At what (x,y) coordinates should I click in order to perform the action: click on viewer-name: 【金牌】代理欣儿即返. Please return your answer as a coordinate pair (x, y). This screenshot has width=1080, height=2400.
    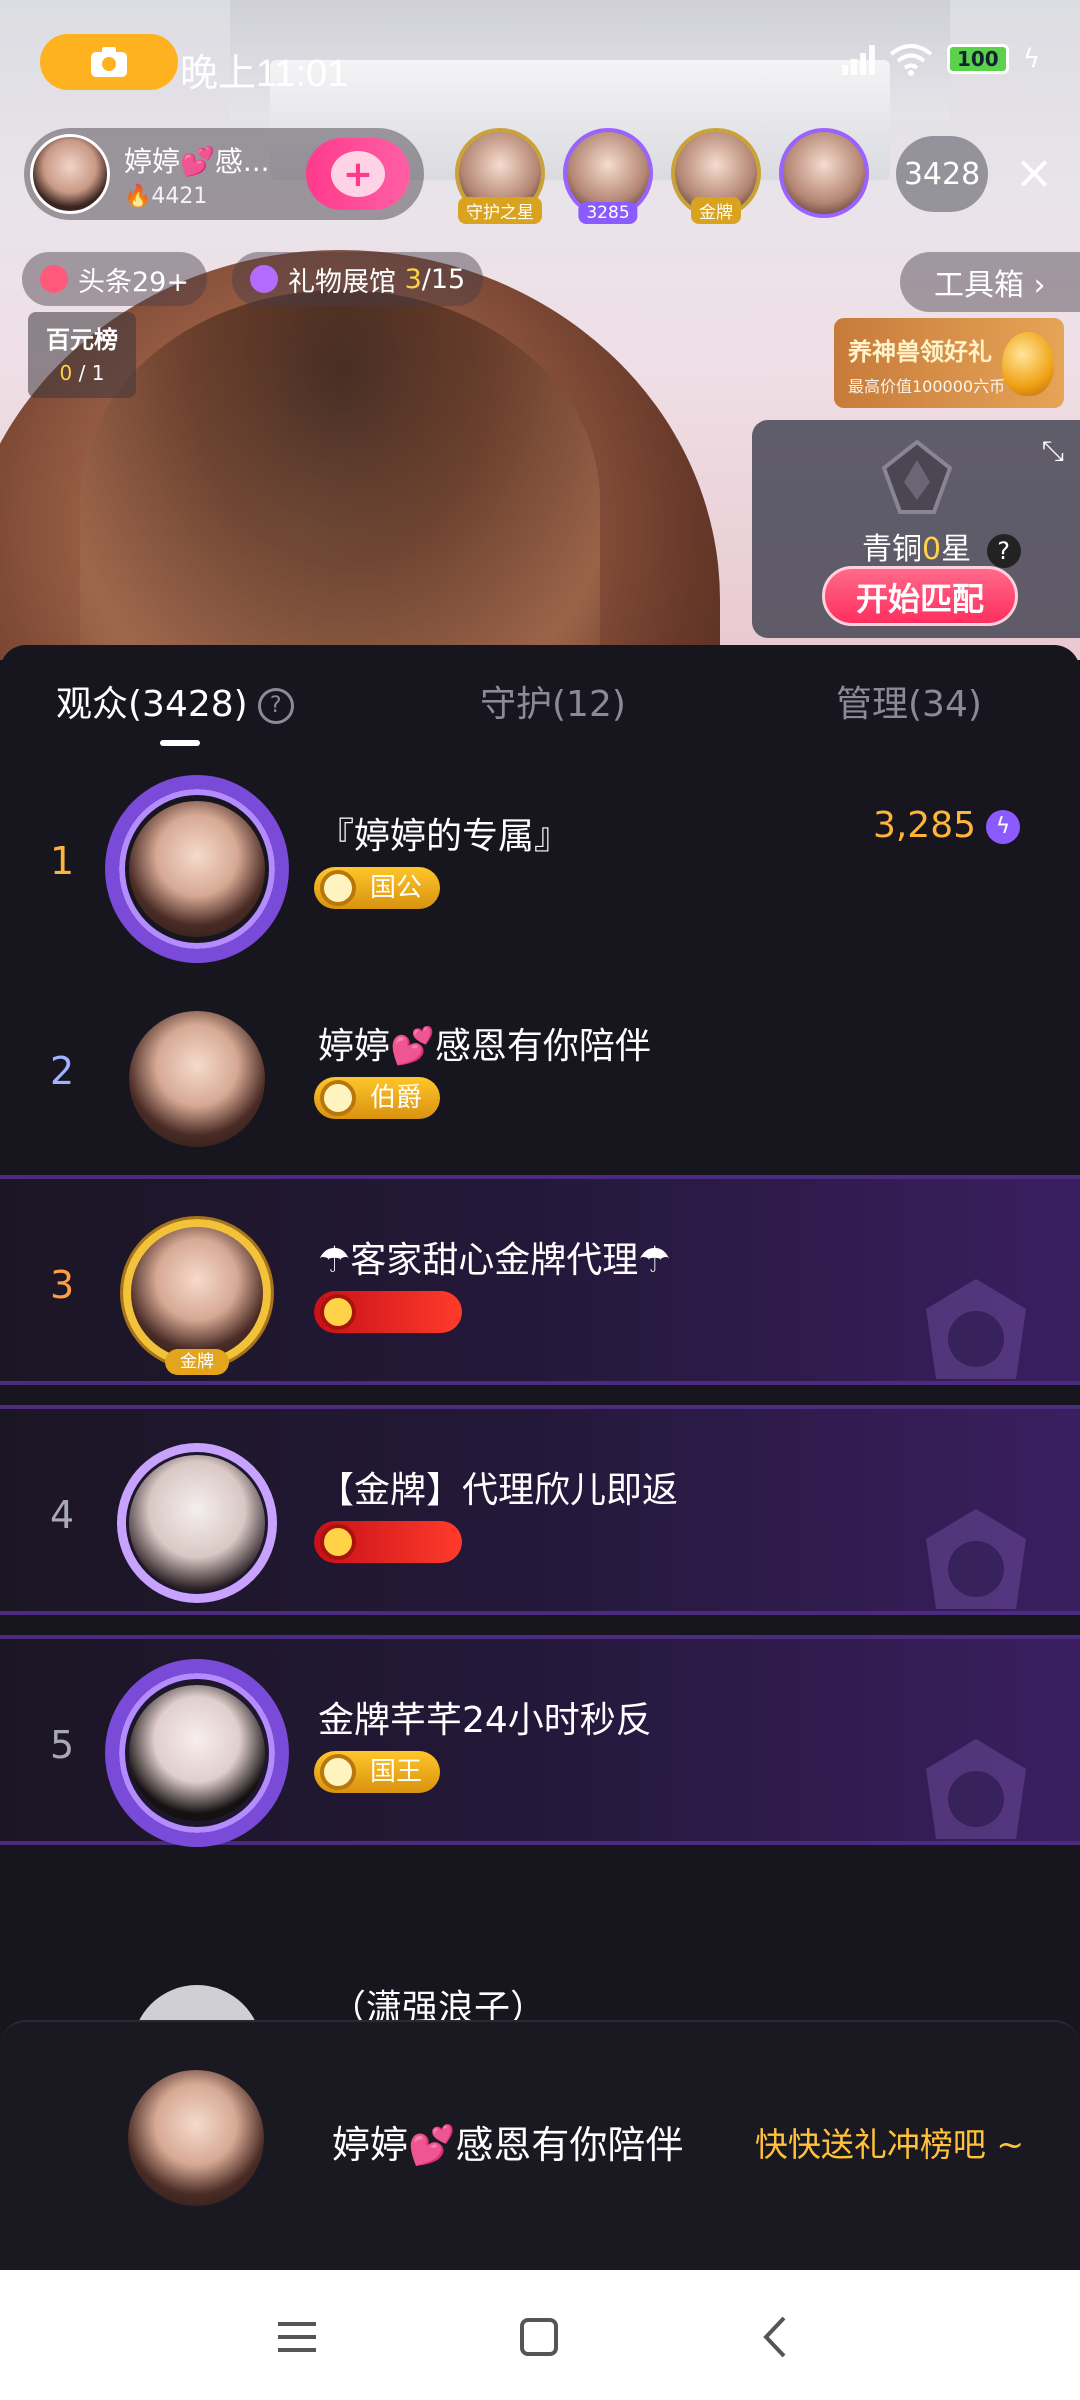
    Looking at the image, I should click on (498, 1490).